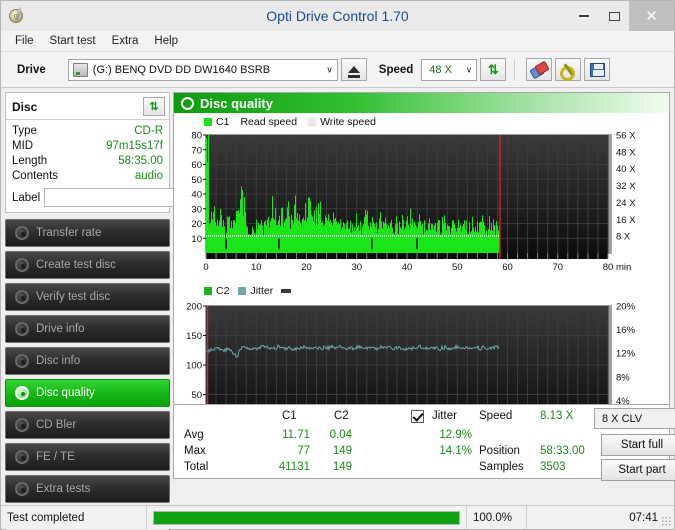 The image size is (675, 530). I want to click on disc-row-contents: Contents audio, so click(87, 176).